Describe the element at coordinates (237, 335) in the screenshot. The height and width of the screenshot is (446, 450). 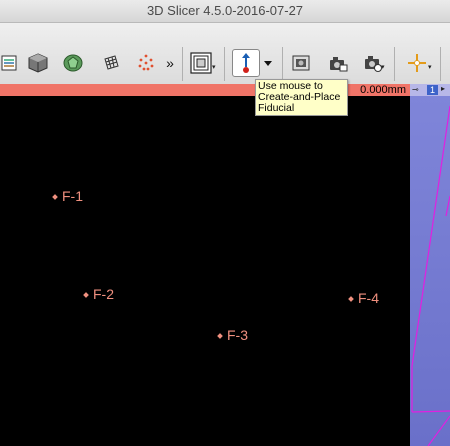
I see `fiducial-label: F-3` at that location.